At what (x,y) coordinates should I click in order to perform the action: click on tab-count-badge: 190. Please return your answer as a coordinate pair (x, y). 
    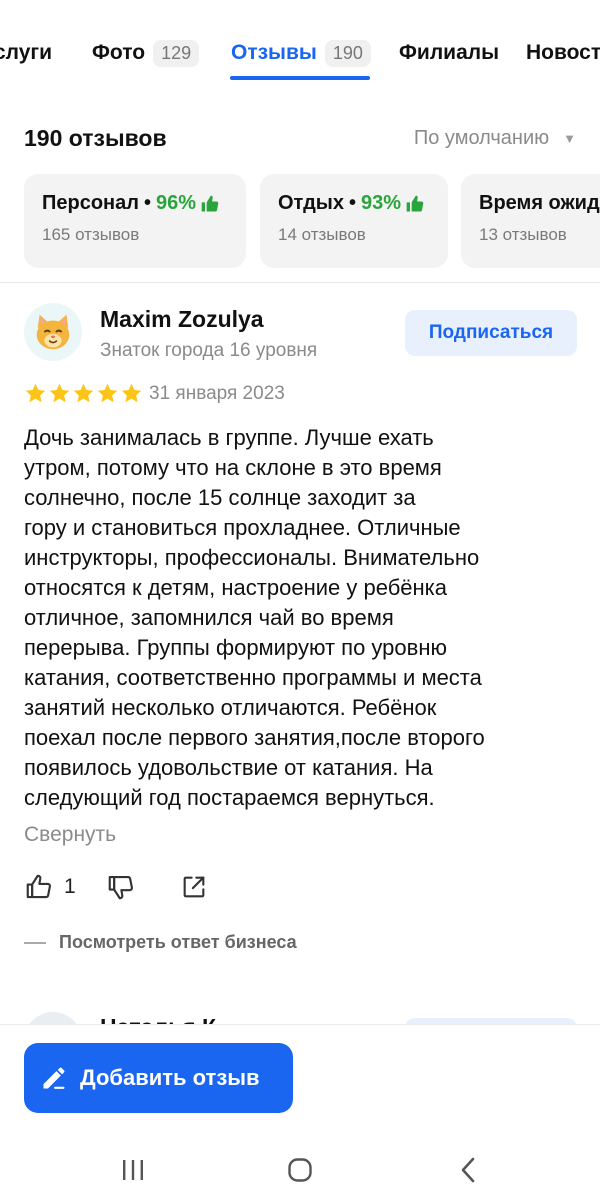
    Looking at the image, I should click on (347, 53).